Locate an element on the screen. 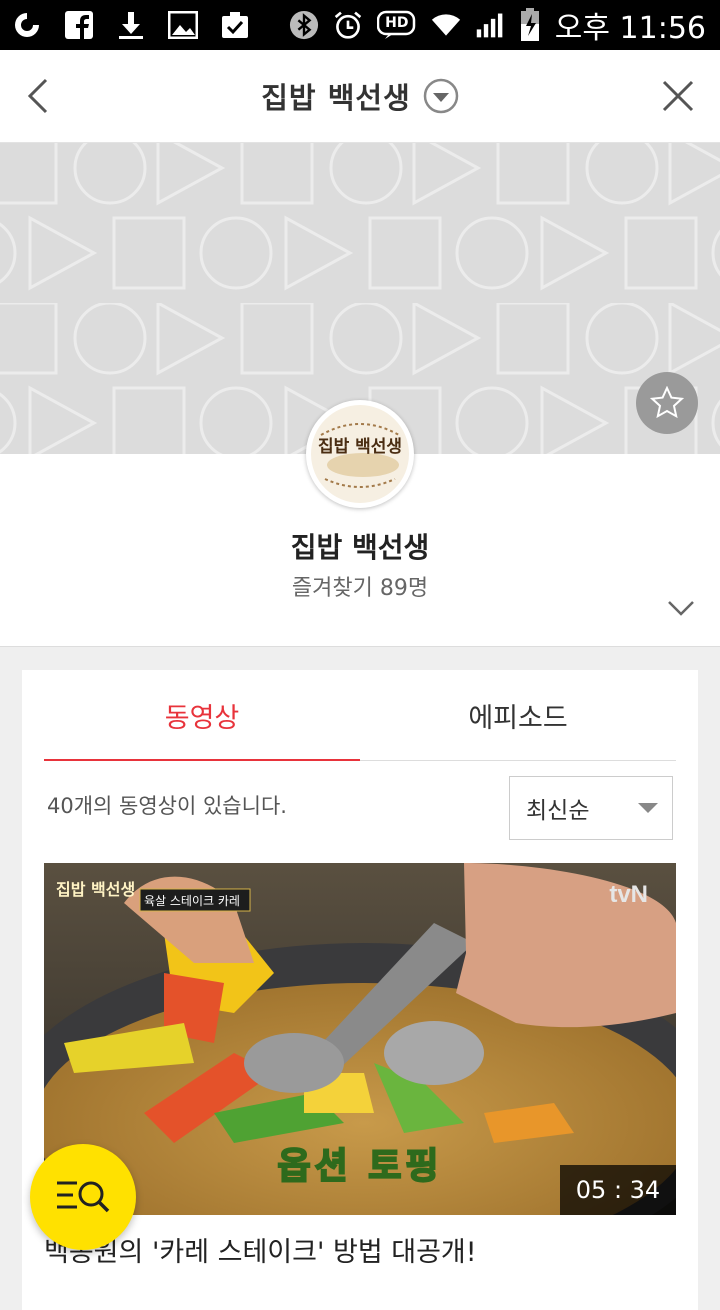 This screenshot has height=1310, width=720. sort-selected-label: 최신순 is located at coordinates (558, 811).